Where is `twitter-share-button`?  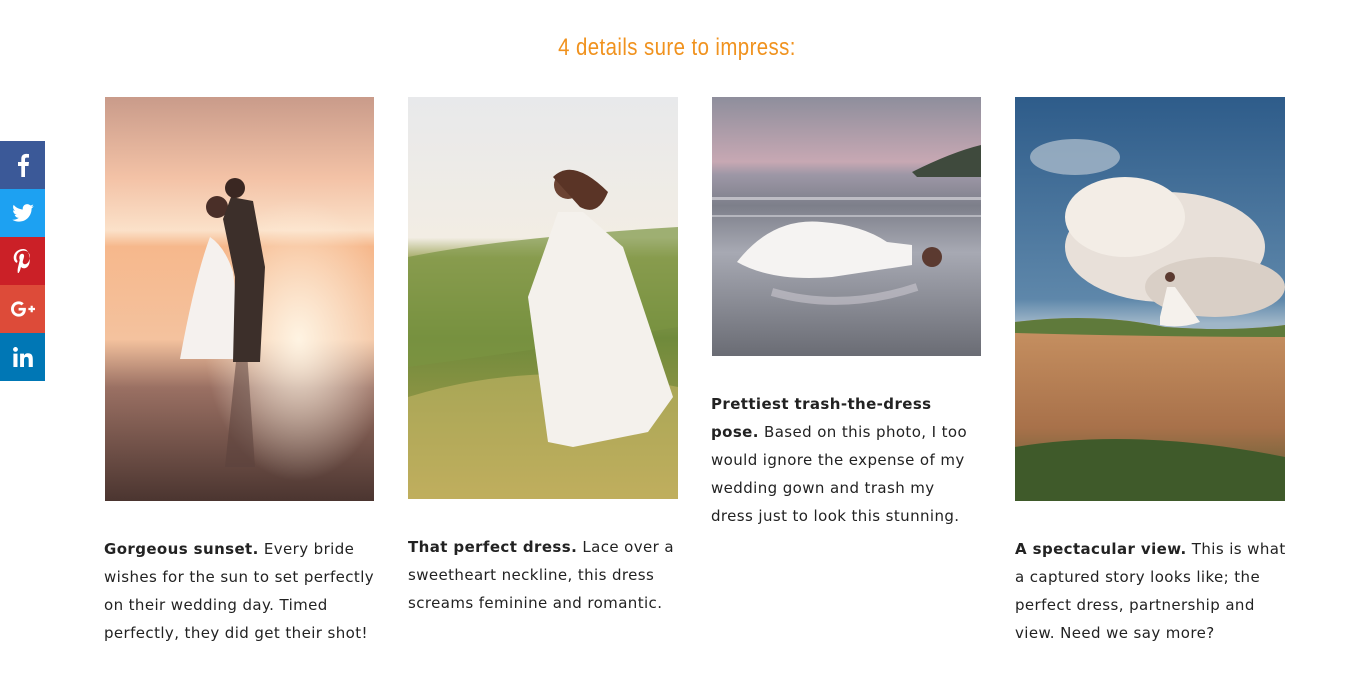 twitter-share-button is located at coordinates (22, 213).